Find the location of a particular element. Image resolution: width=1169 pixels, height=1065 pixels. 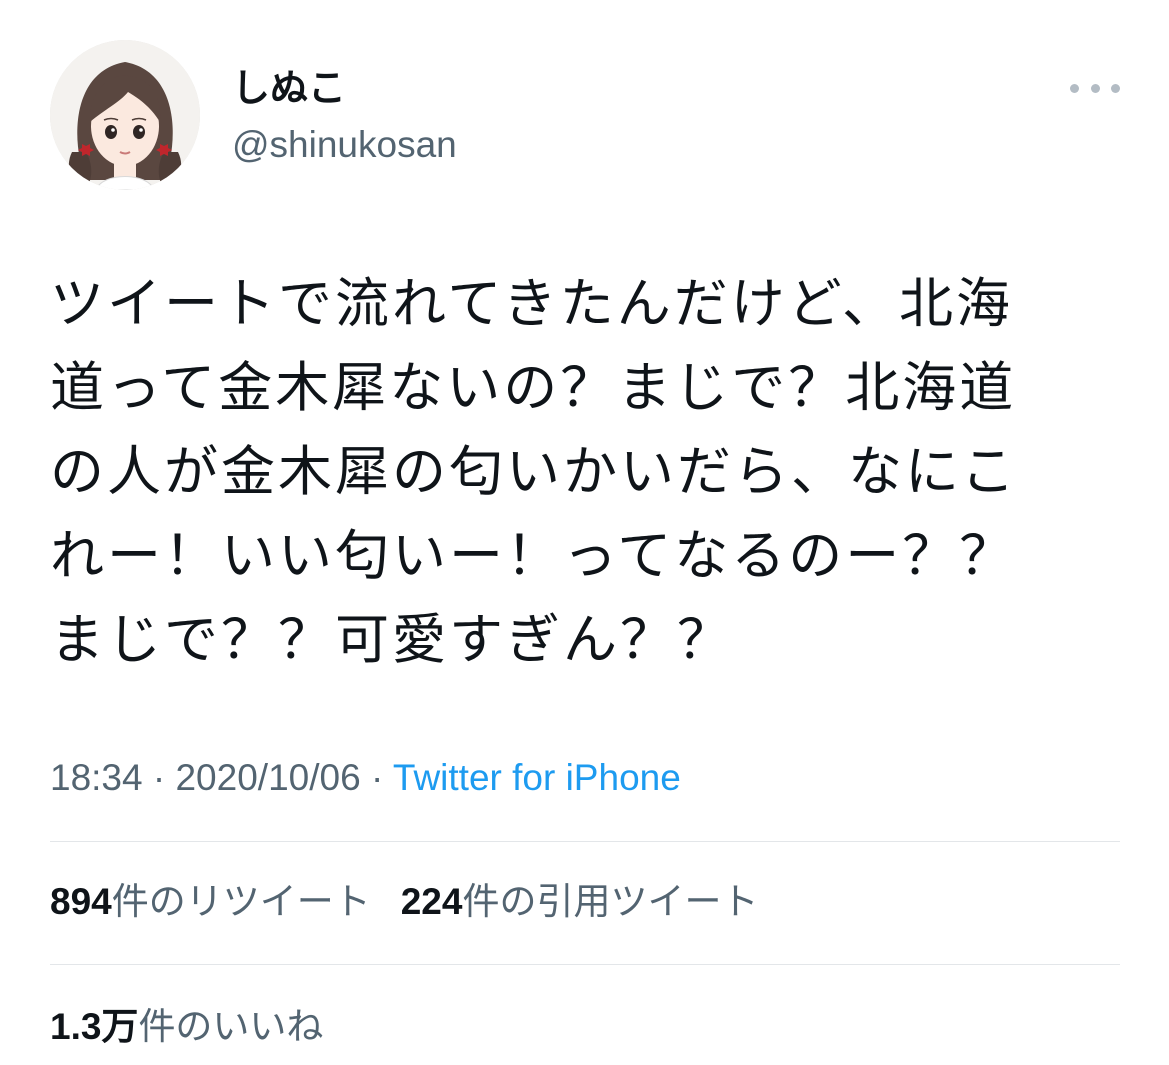

avatar is located at coordinates (125, 115).